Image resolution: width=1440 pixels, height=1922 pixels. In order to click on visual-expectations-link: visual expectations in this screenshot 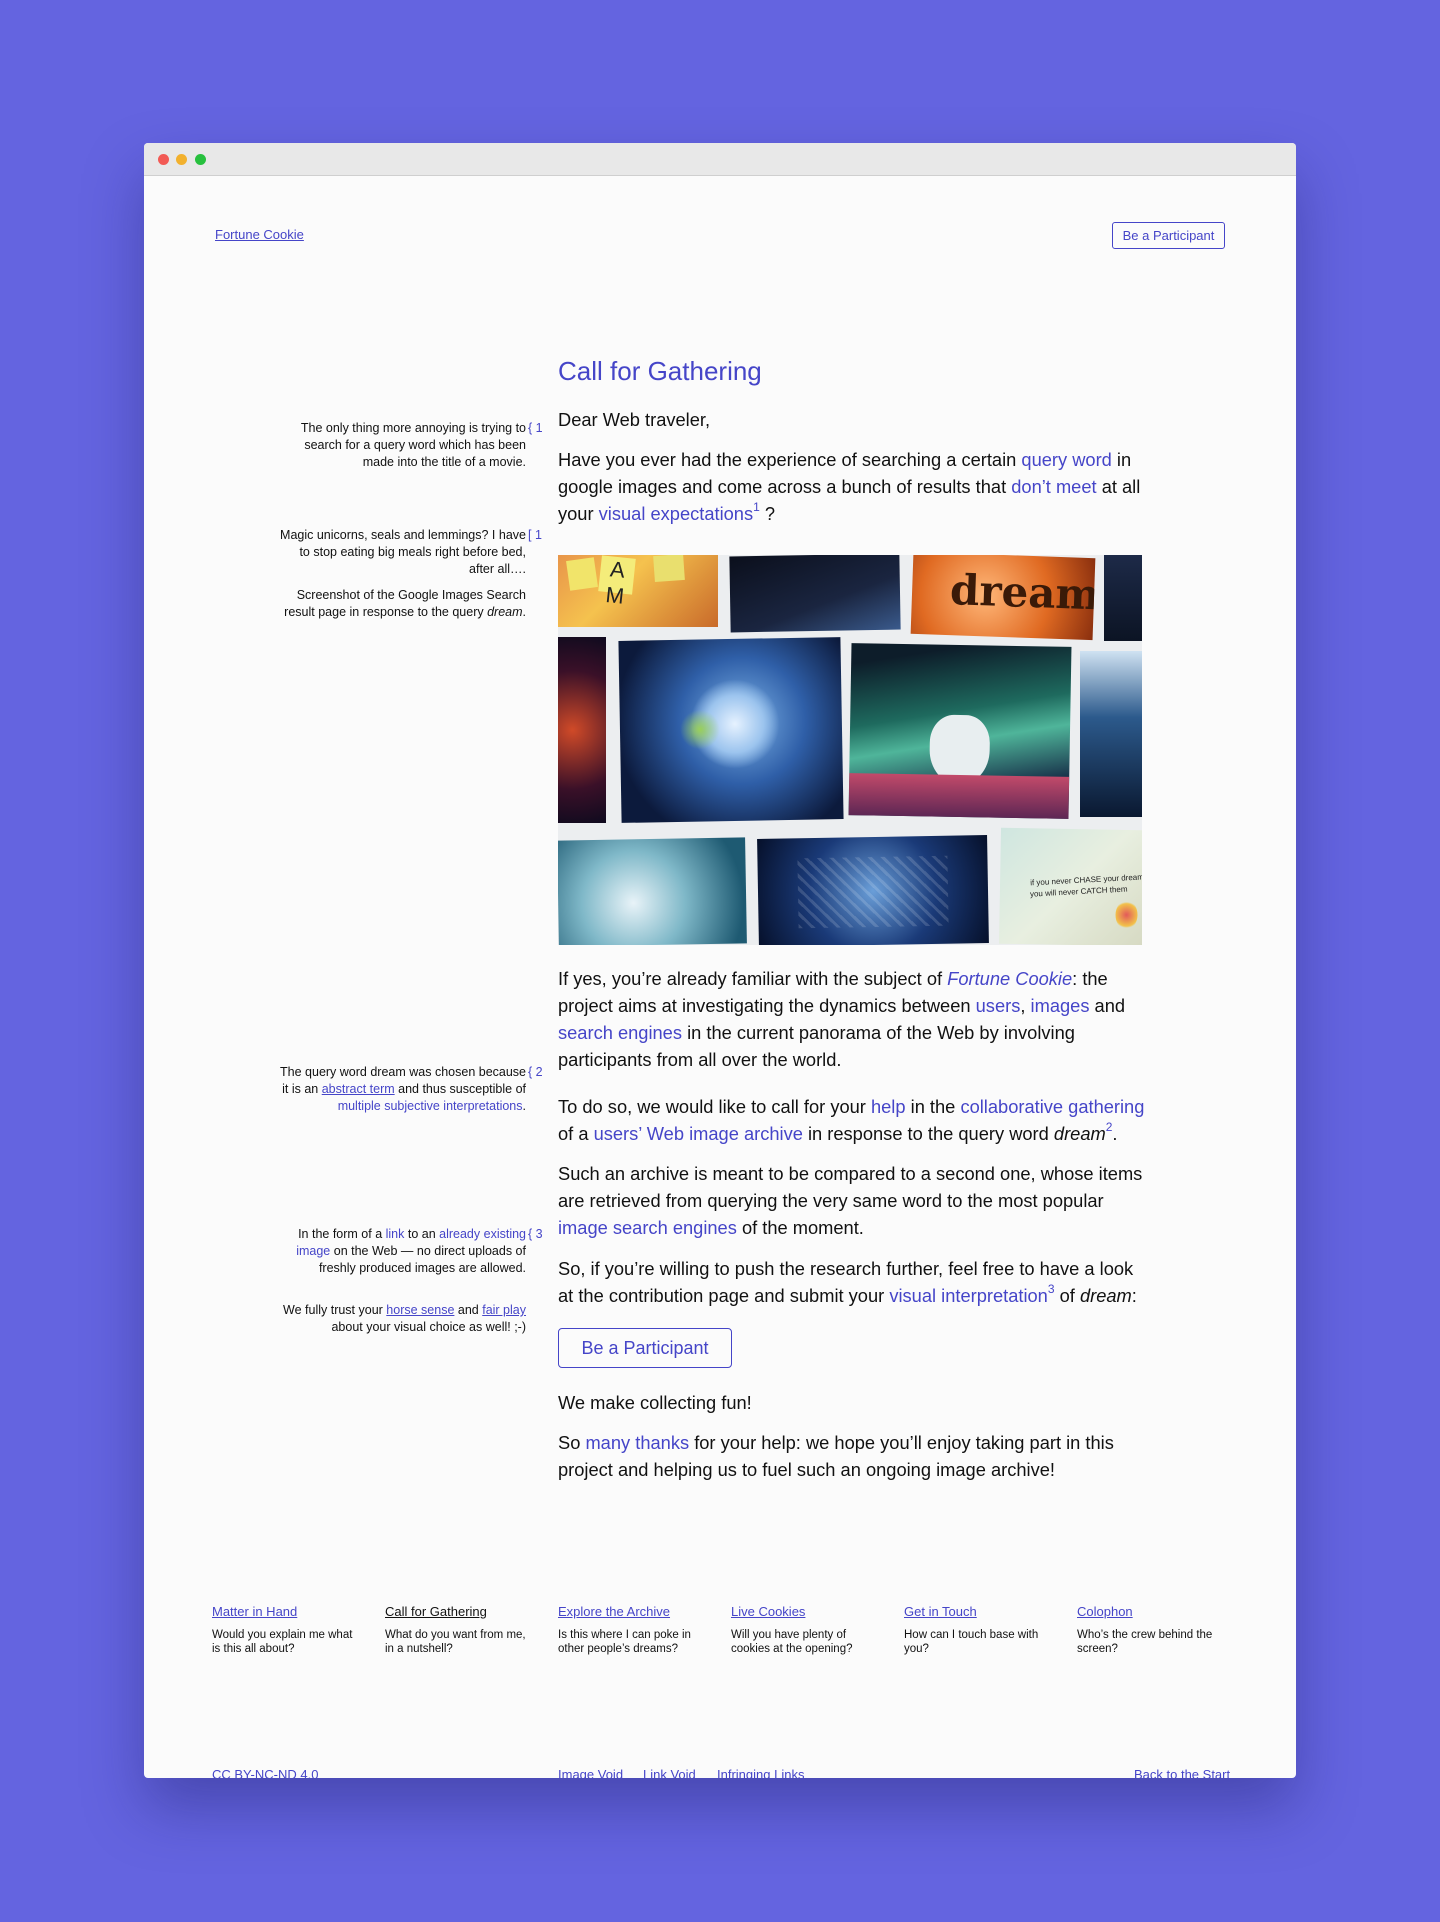, I will do `click(676, 513)`.